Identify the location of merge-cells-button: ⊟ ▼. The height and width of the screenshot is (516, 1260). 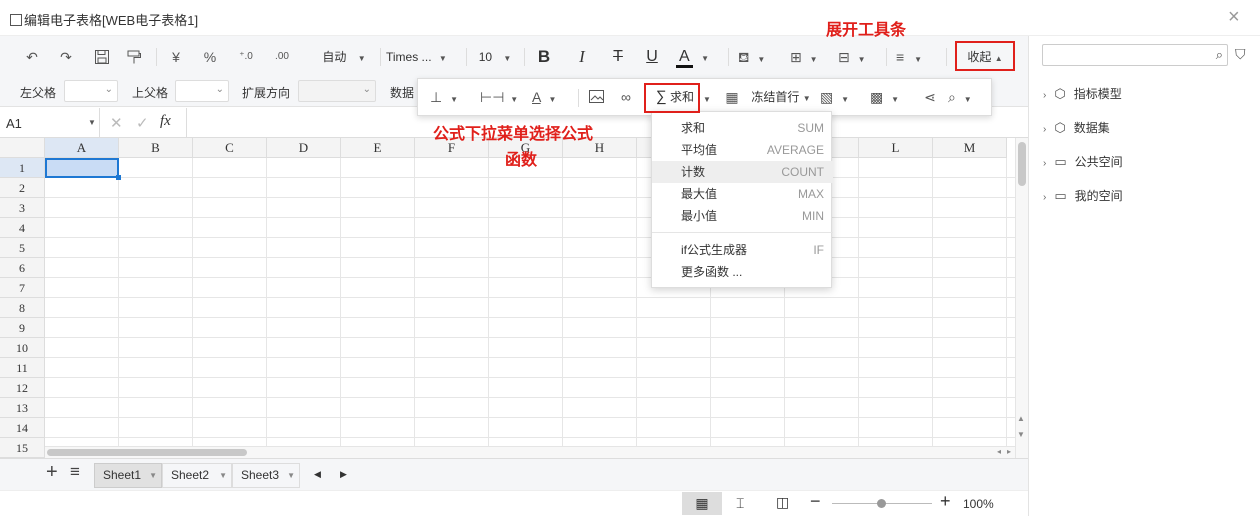
(859, 57).